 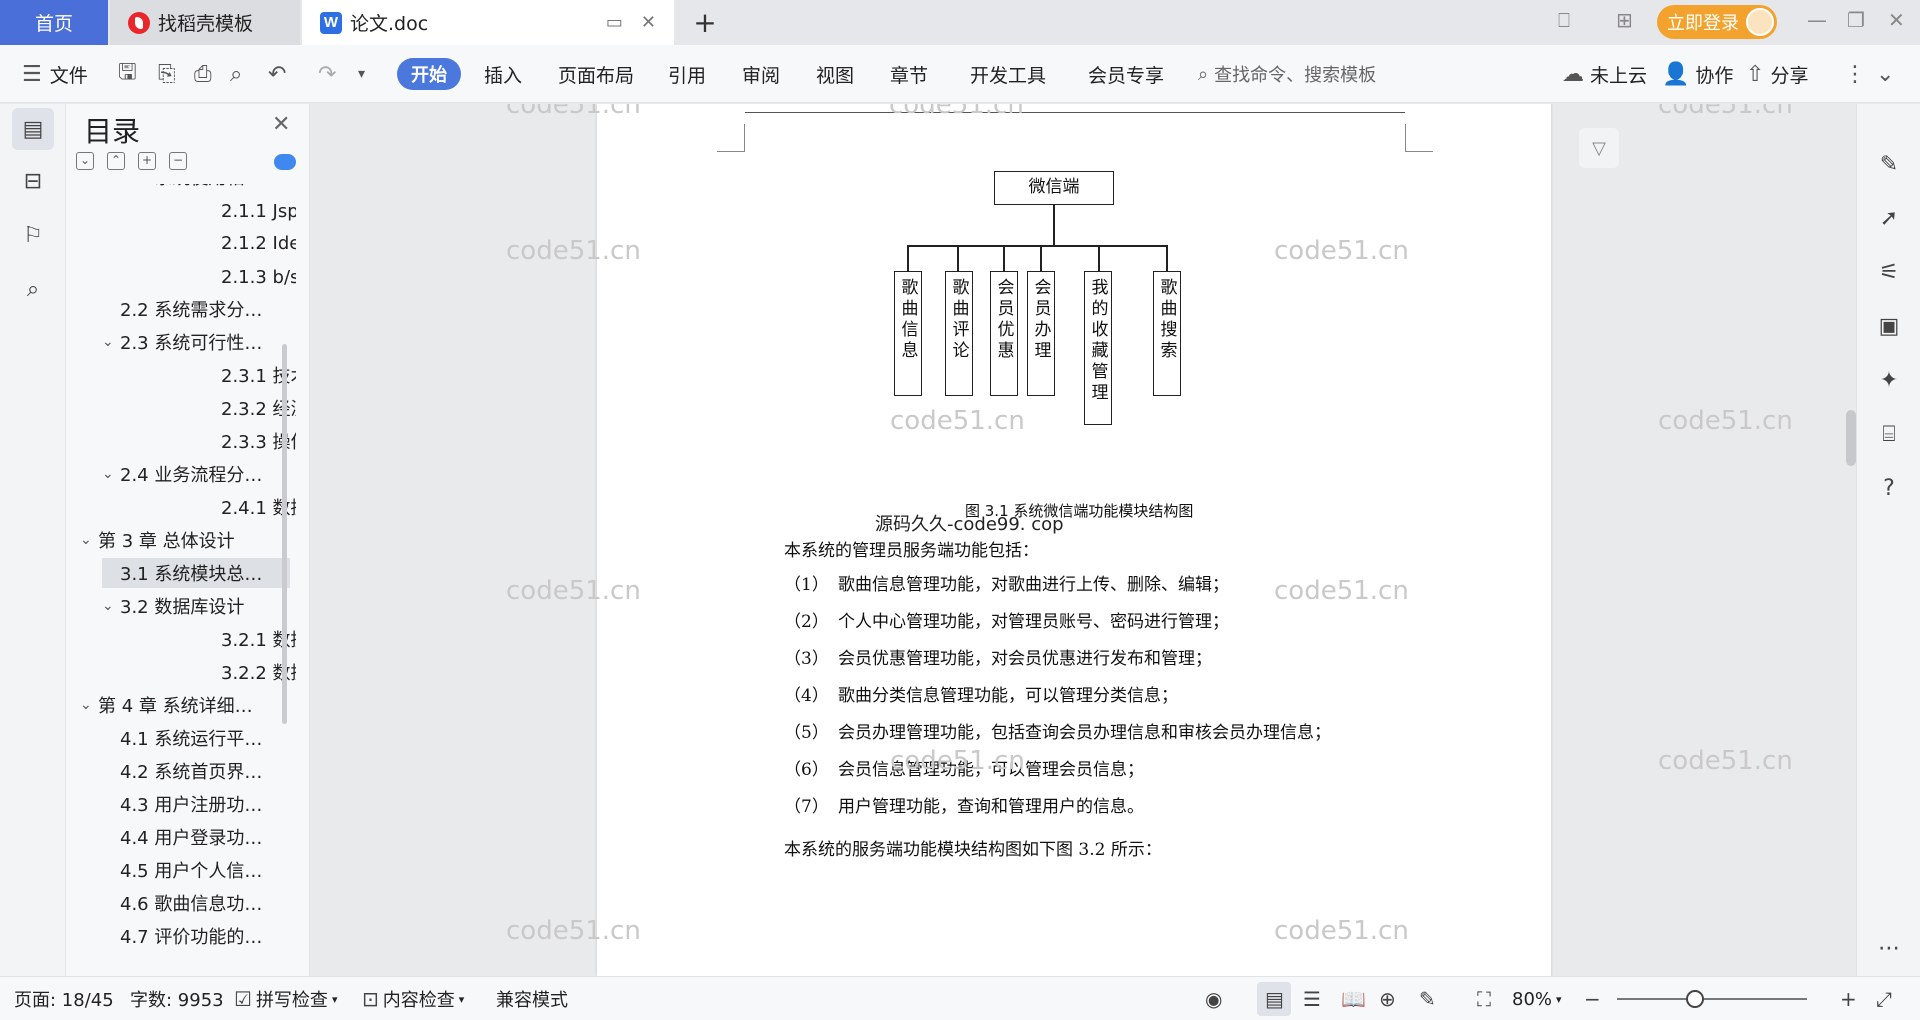 What do you see at coordinates (167, 74) in the screenshot?
I see `export-pdf-icon: ⎘` at bounding box center [167, 74].